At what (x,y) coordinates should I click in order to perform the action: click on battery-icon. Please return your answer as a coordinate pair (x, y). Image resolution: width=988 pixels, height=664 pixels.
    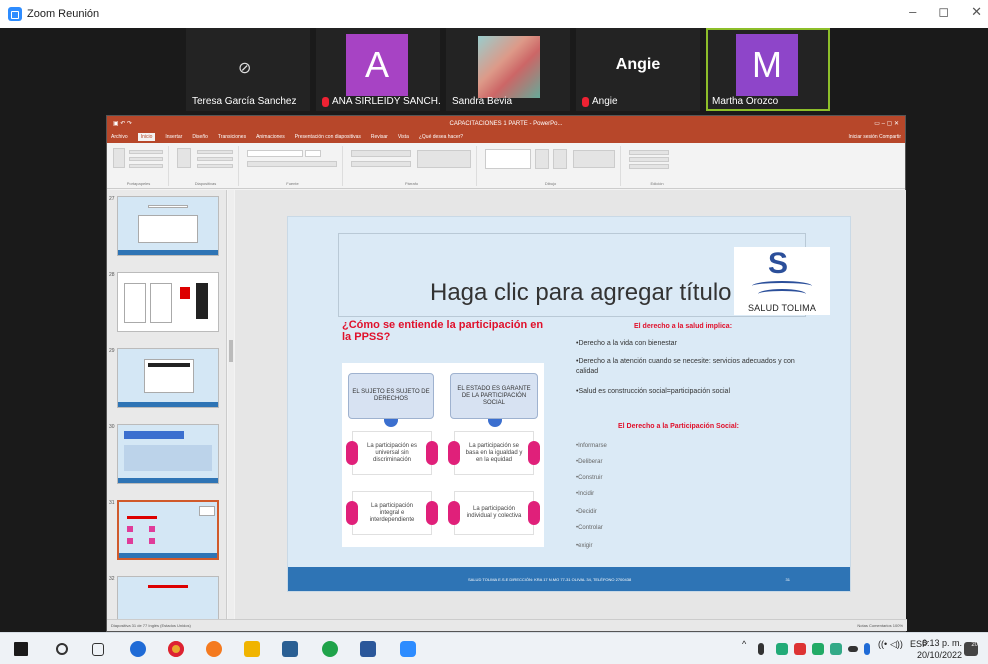
    Looking at the image, I should click on (853, 649).